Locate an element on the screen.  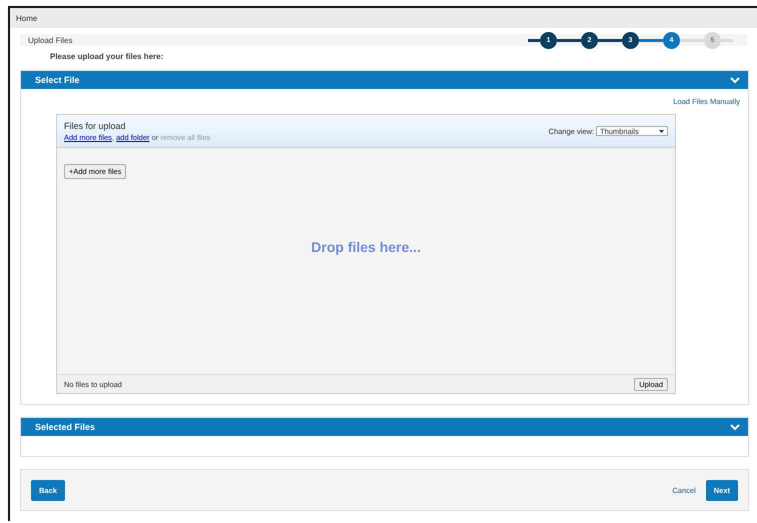
uploader-title: Files for upload is located at coordinates (95, 125).